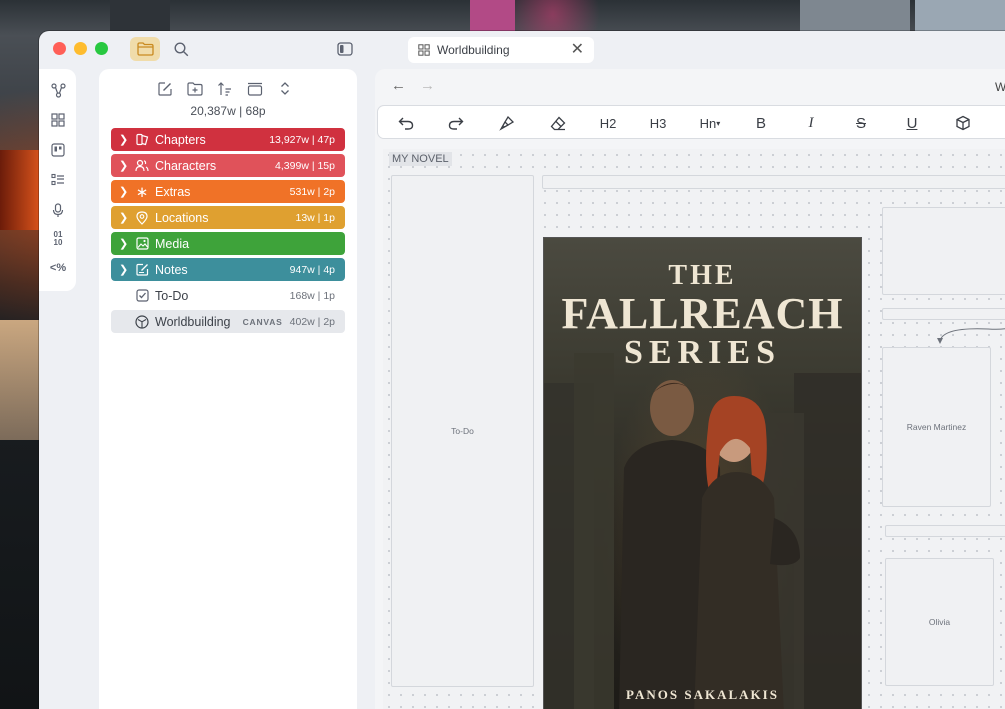 The height and width of the screenshot is (709, 1005). I want to click on binder-item-label: Chapters, so click(180, 139).